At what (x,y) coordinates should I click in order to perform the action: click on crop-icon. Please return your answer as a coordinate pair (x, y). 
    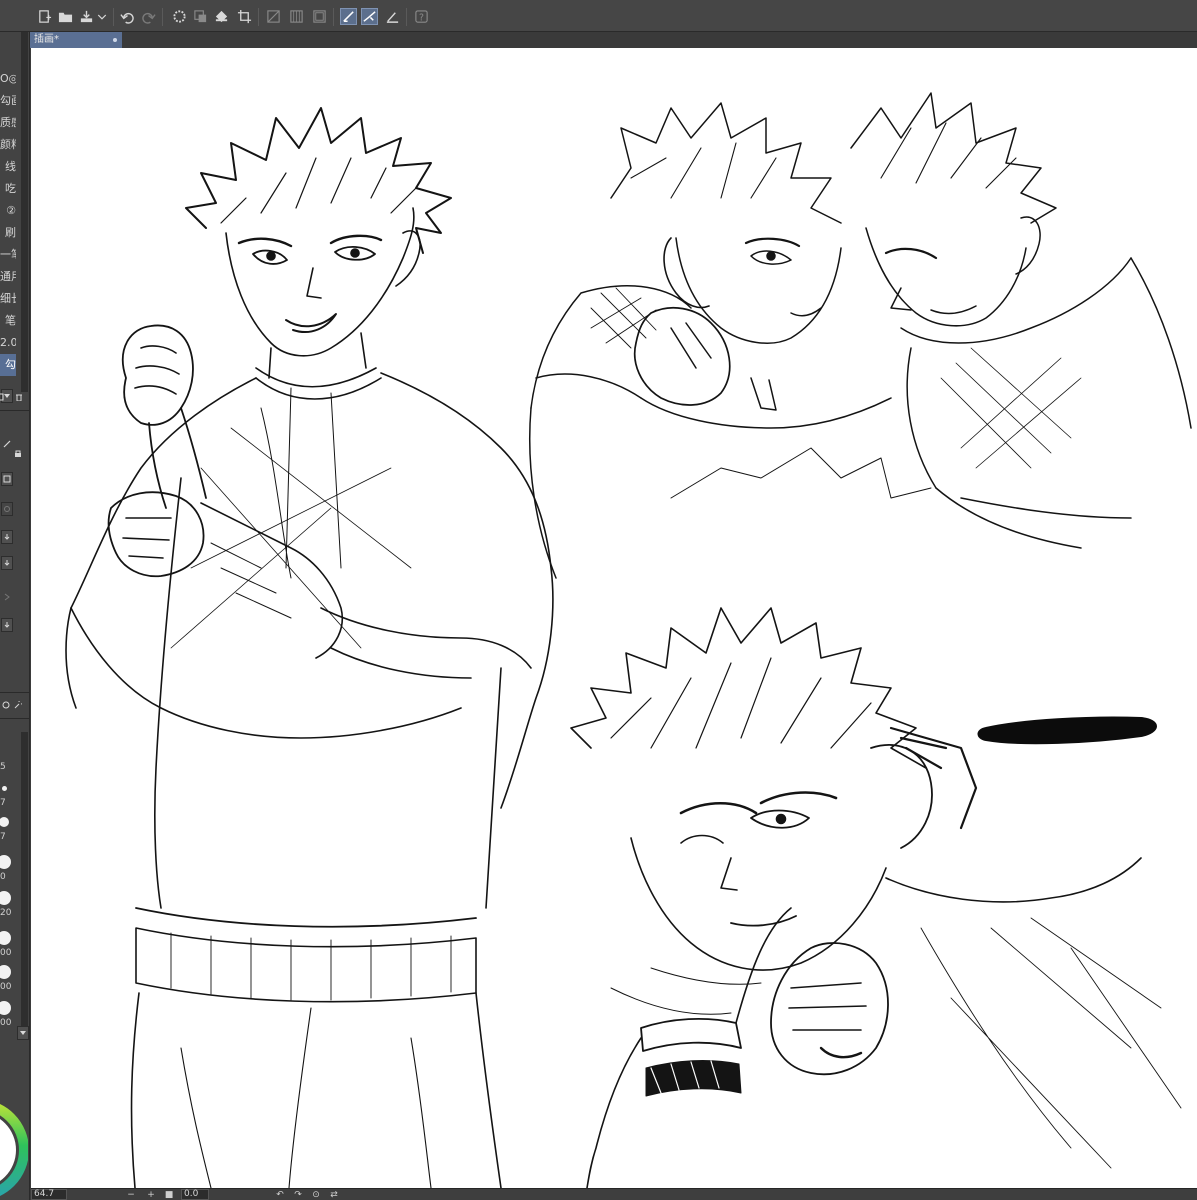
    Looking at the image, I should click on (244, 16).